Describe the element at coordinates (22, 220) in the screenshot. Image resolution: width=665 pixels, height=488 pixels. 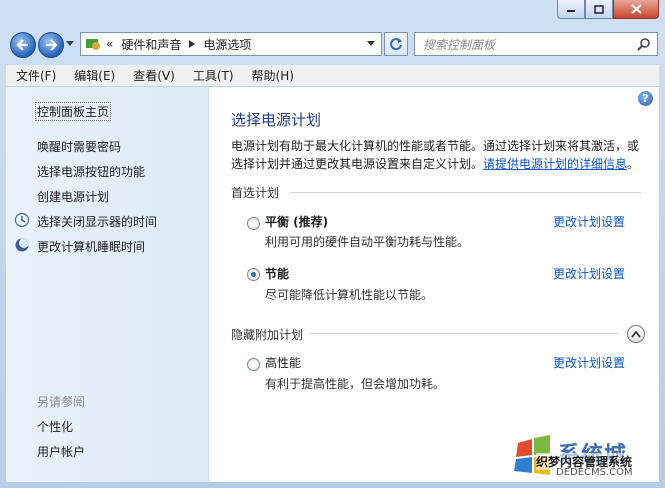
I see `display-clock-icon` at that location.